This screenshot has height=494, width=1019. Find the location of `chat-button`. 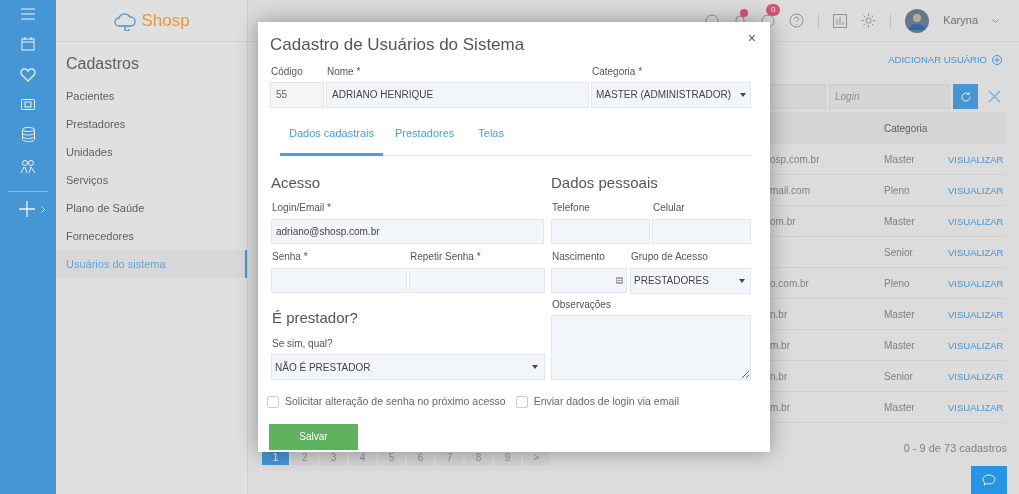

chat-button is located at coordinates (989, 480).